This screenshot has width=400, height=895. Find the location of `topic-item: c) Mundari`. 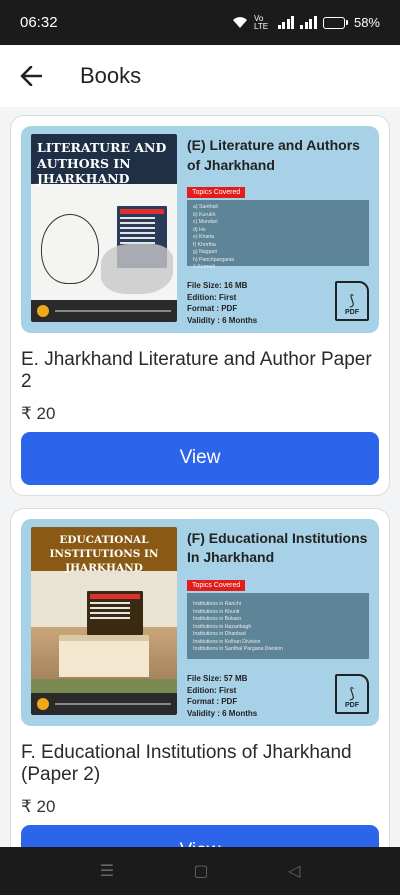

topic-item: c) Mundari is located at coordinates (205, 222).